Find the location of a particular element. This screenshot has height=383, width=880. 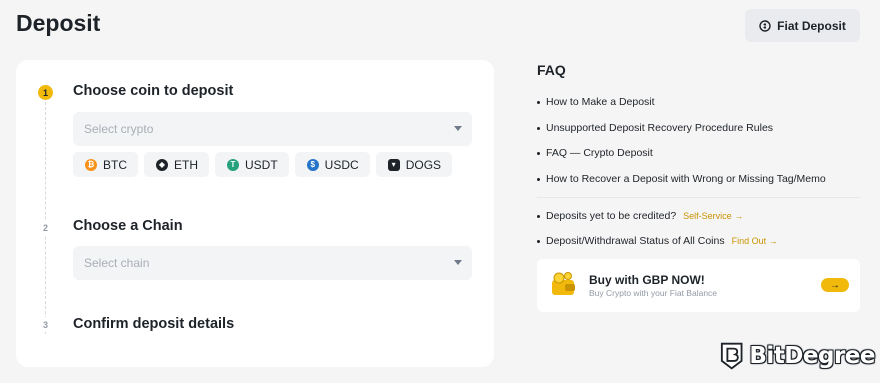

faq-item-text: How to Make a Deposit is located at coordinates (600, 102).